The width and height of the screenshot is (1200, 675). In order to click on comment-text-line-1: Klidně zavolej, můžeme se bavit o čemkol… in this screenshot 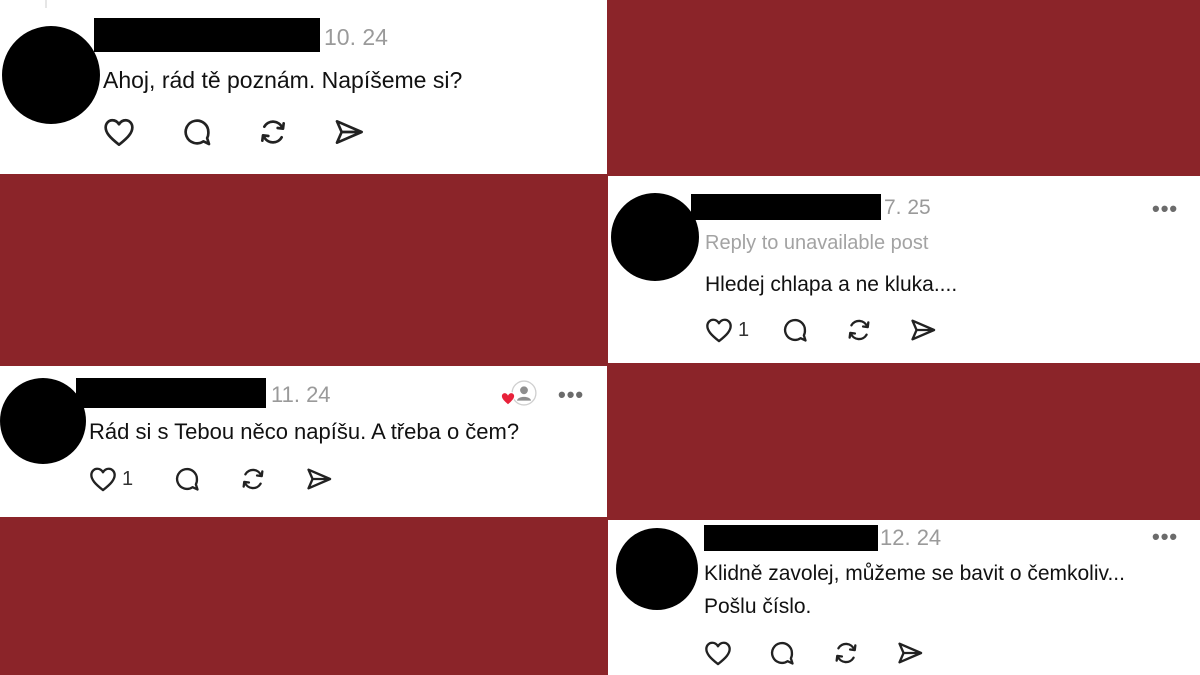, I will do `click(914, 573)`.